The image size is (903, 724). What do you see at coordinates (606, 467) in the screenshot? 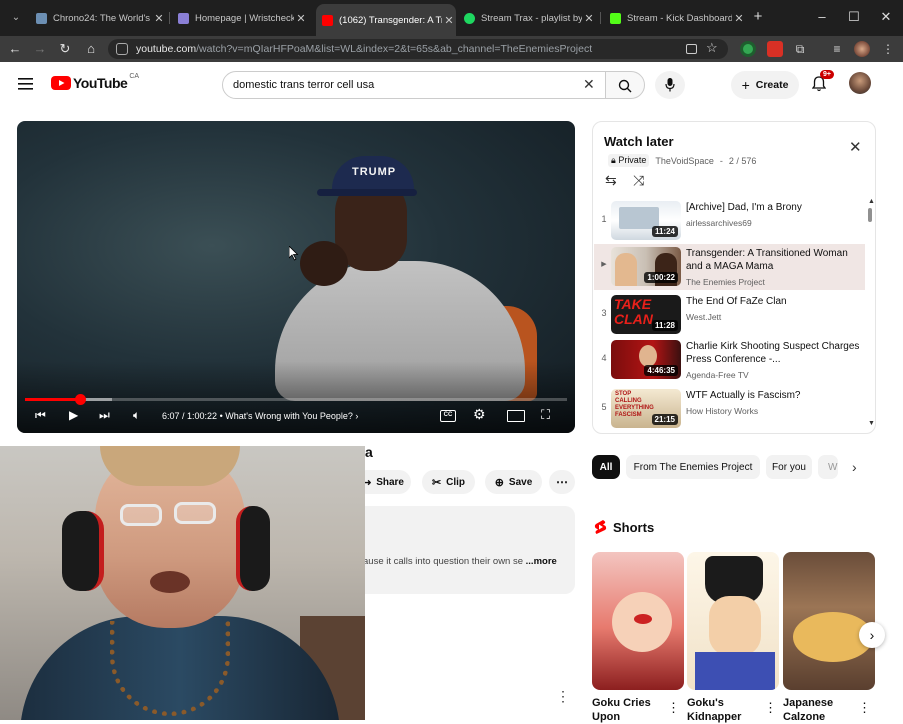
I see `chip-all: All` at bounding box center [606, 467].